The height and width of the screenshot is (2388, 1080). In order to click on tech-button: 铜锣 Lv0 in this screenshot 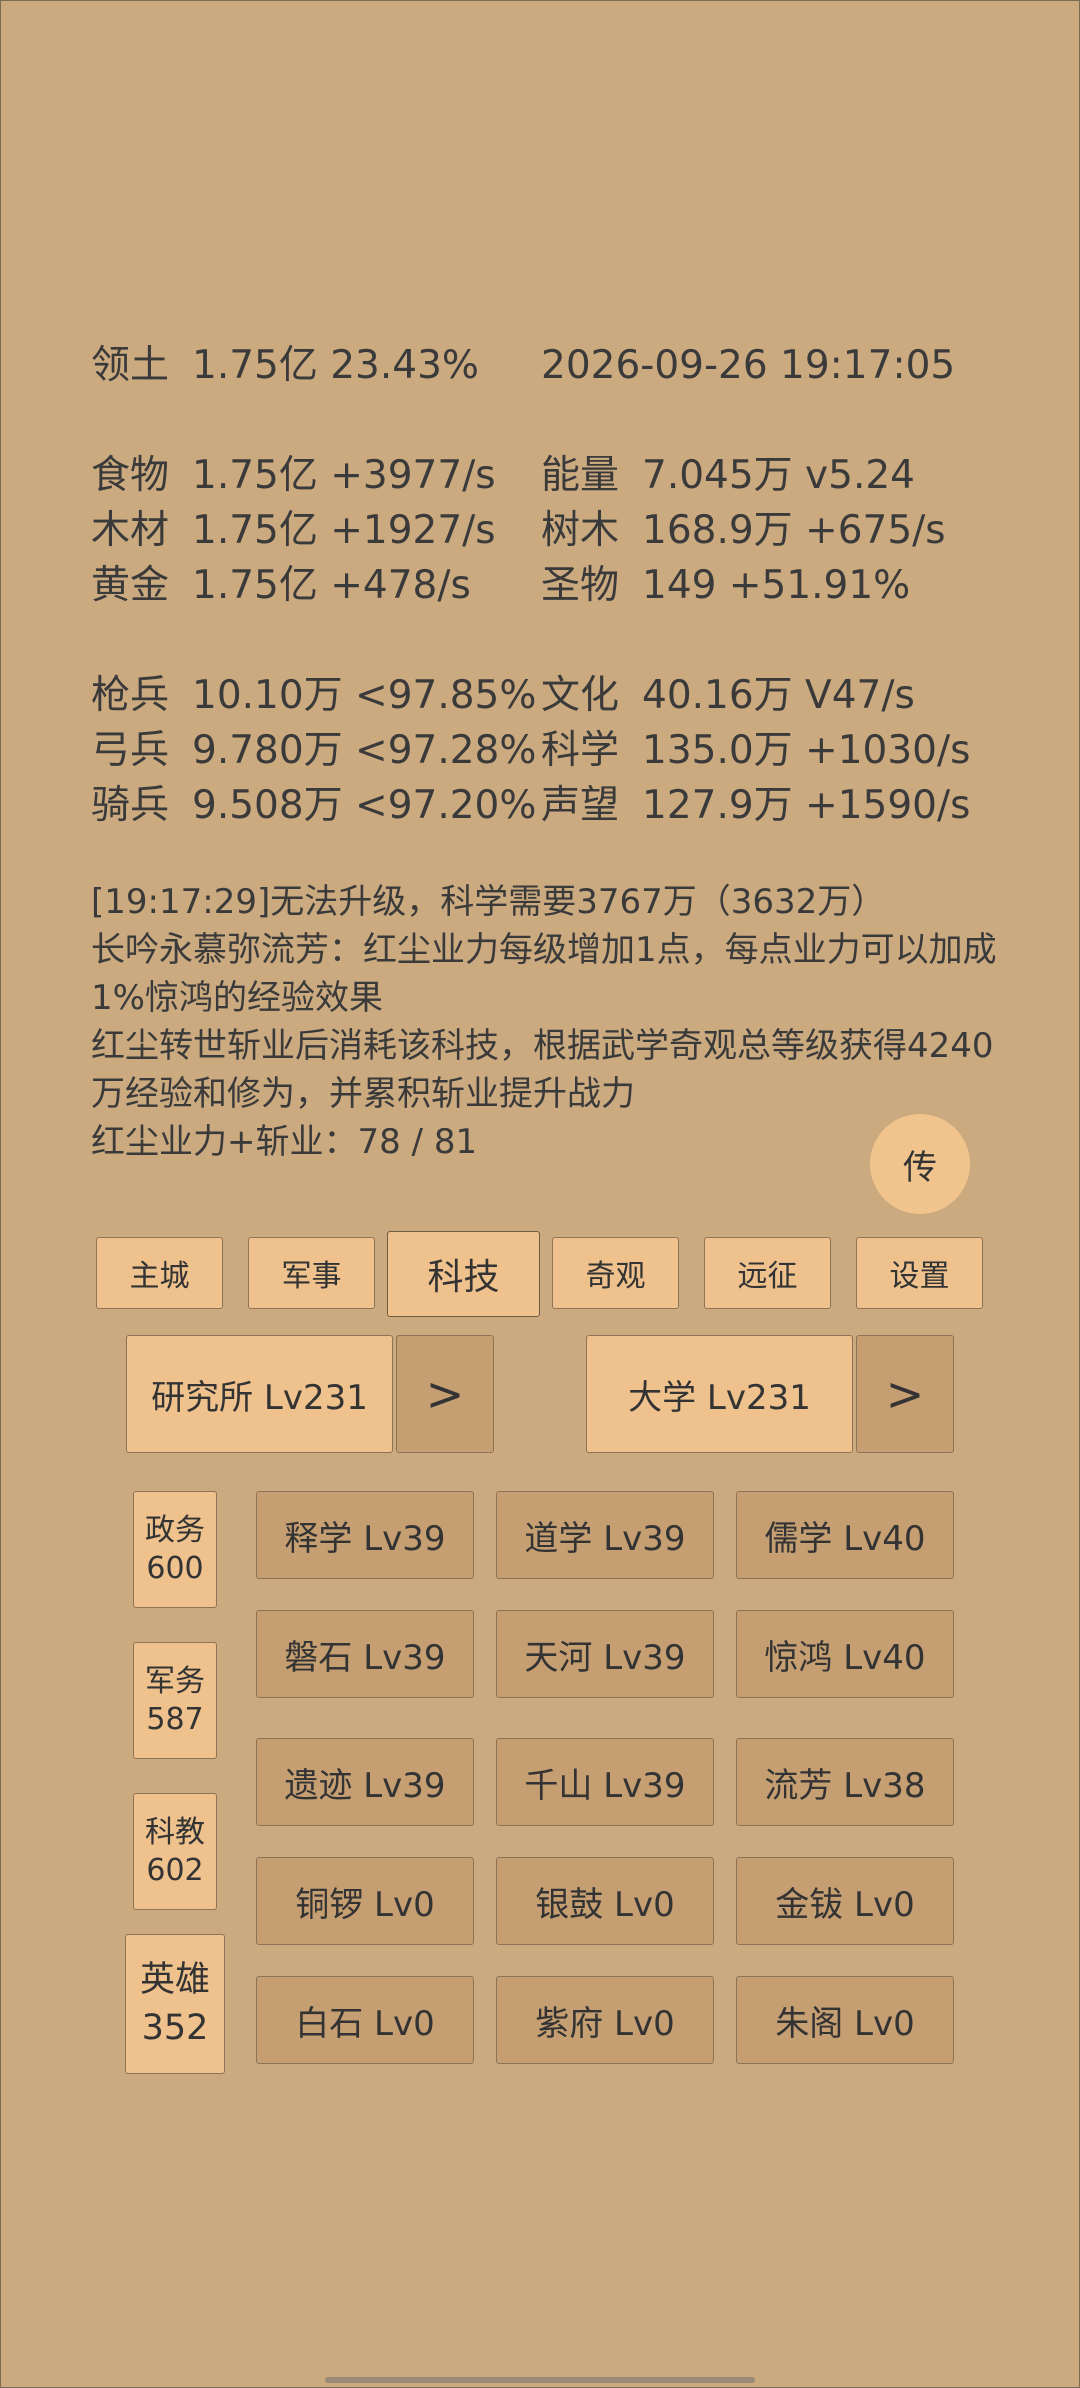, I will do `click(365, 1901)`.